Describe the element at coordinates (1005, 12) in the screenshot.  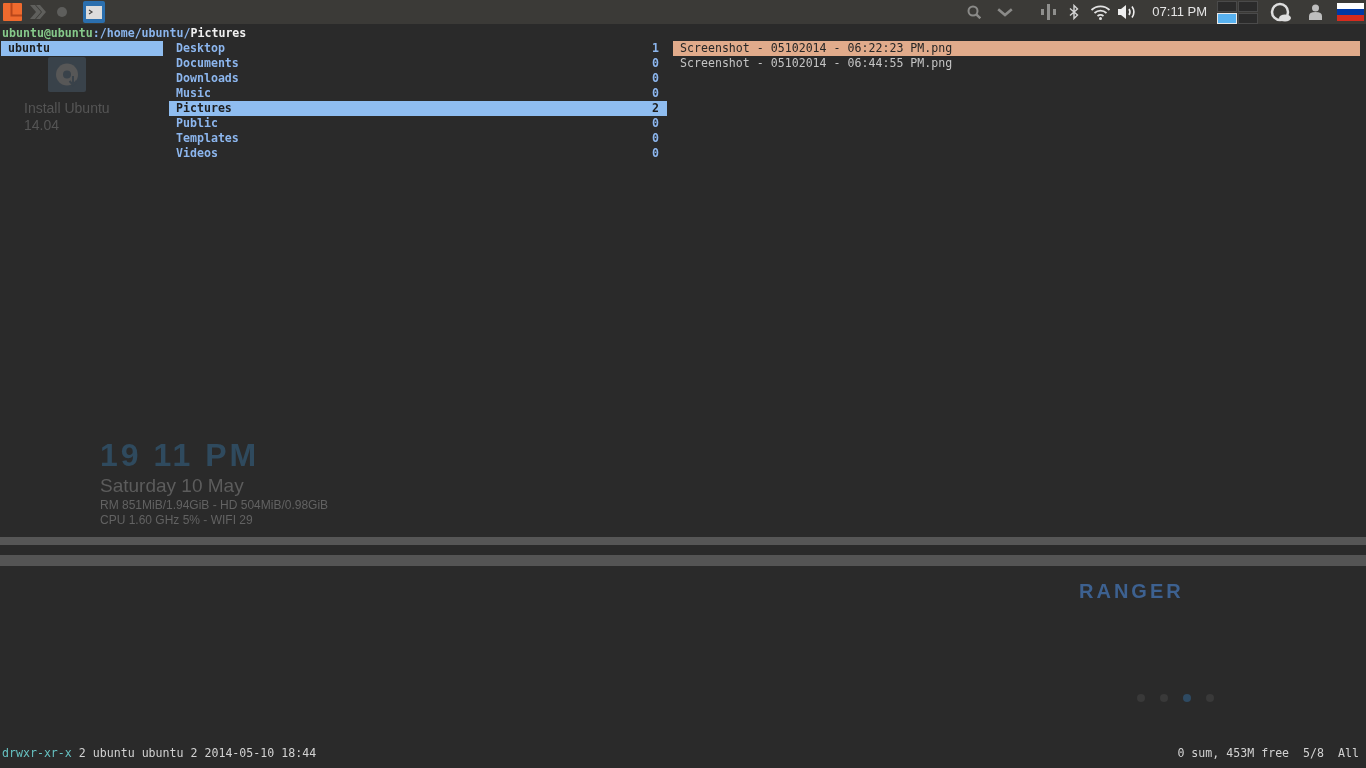
I see `chevron-down-icon` at that location.